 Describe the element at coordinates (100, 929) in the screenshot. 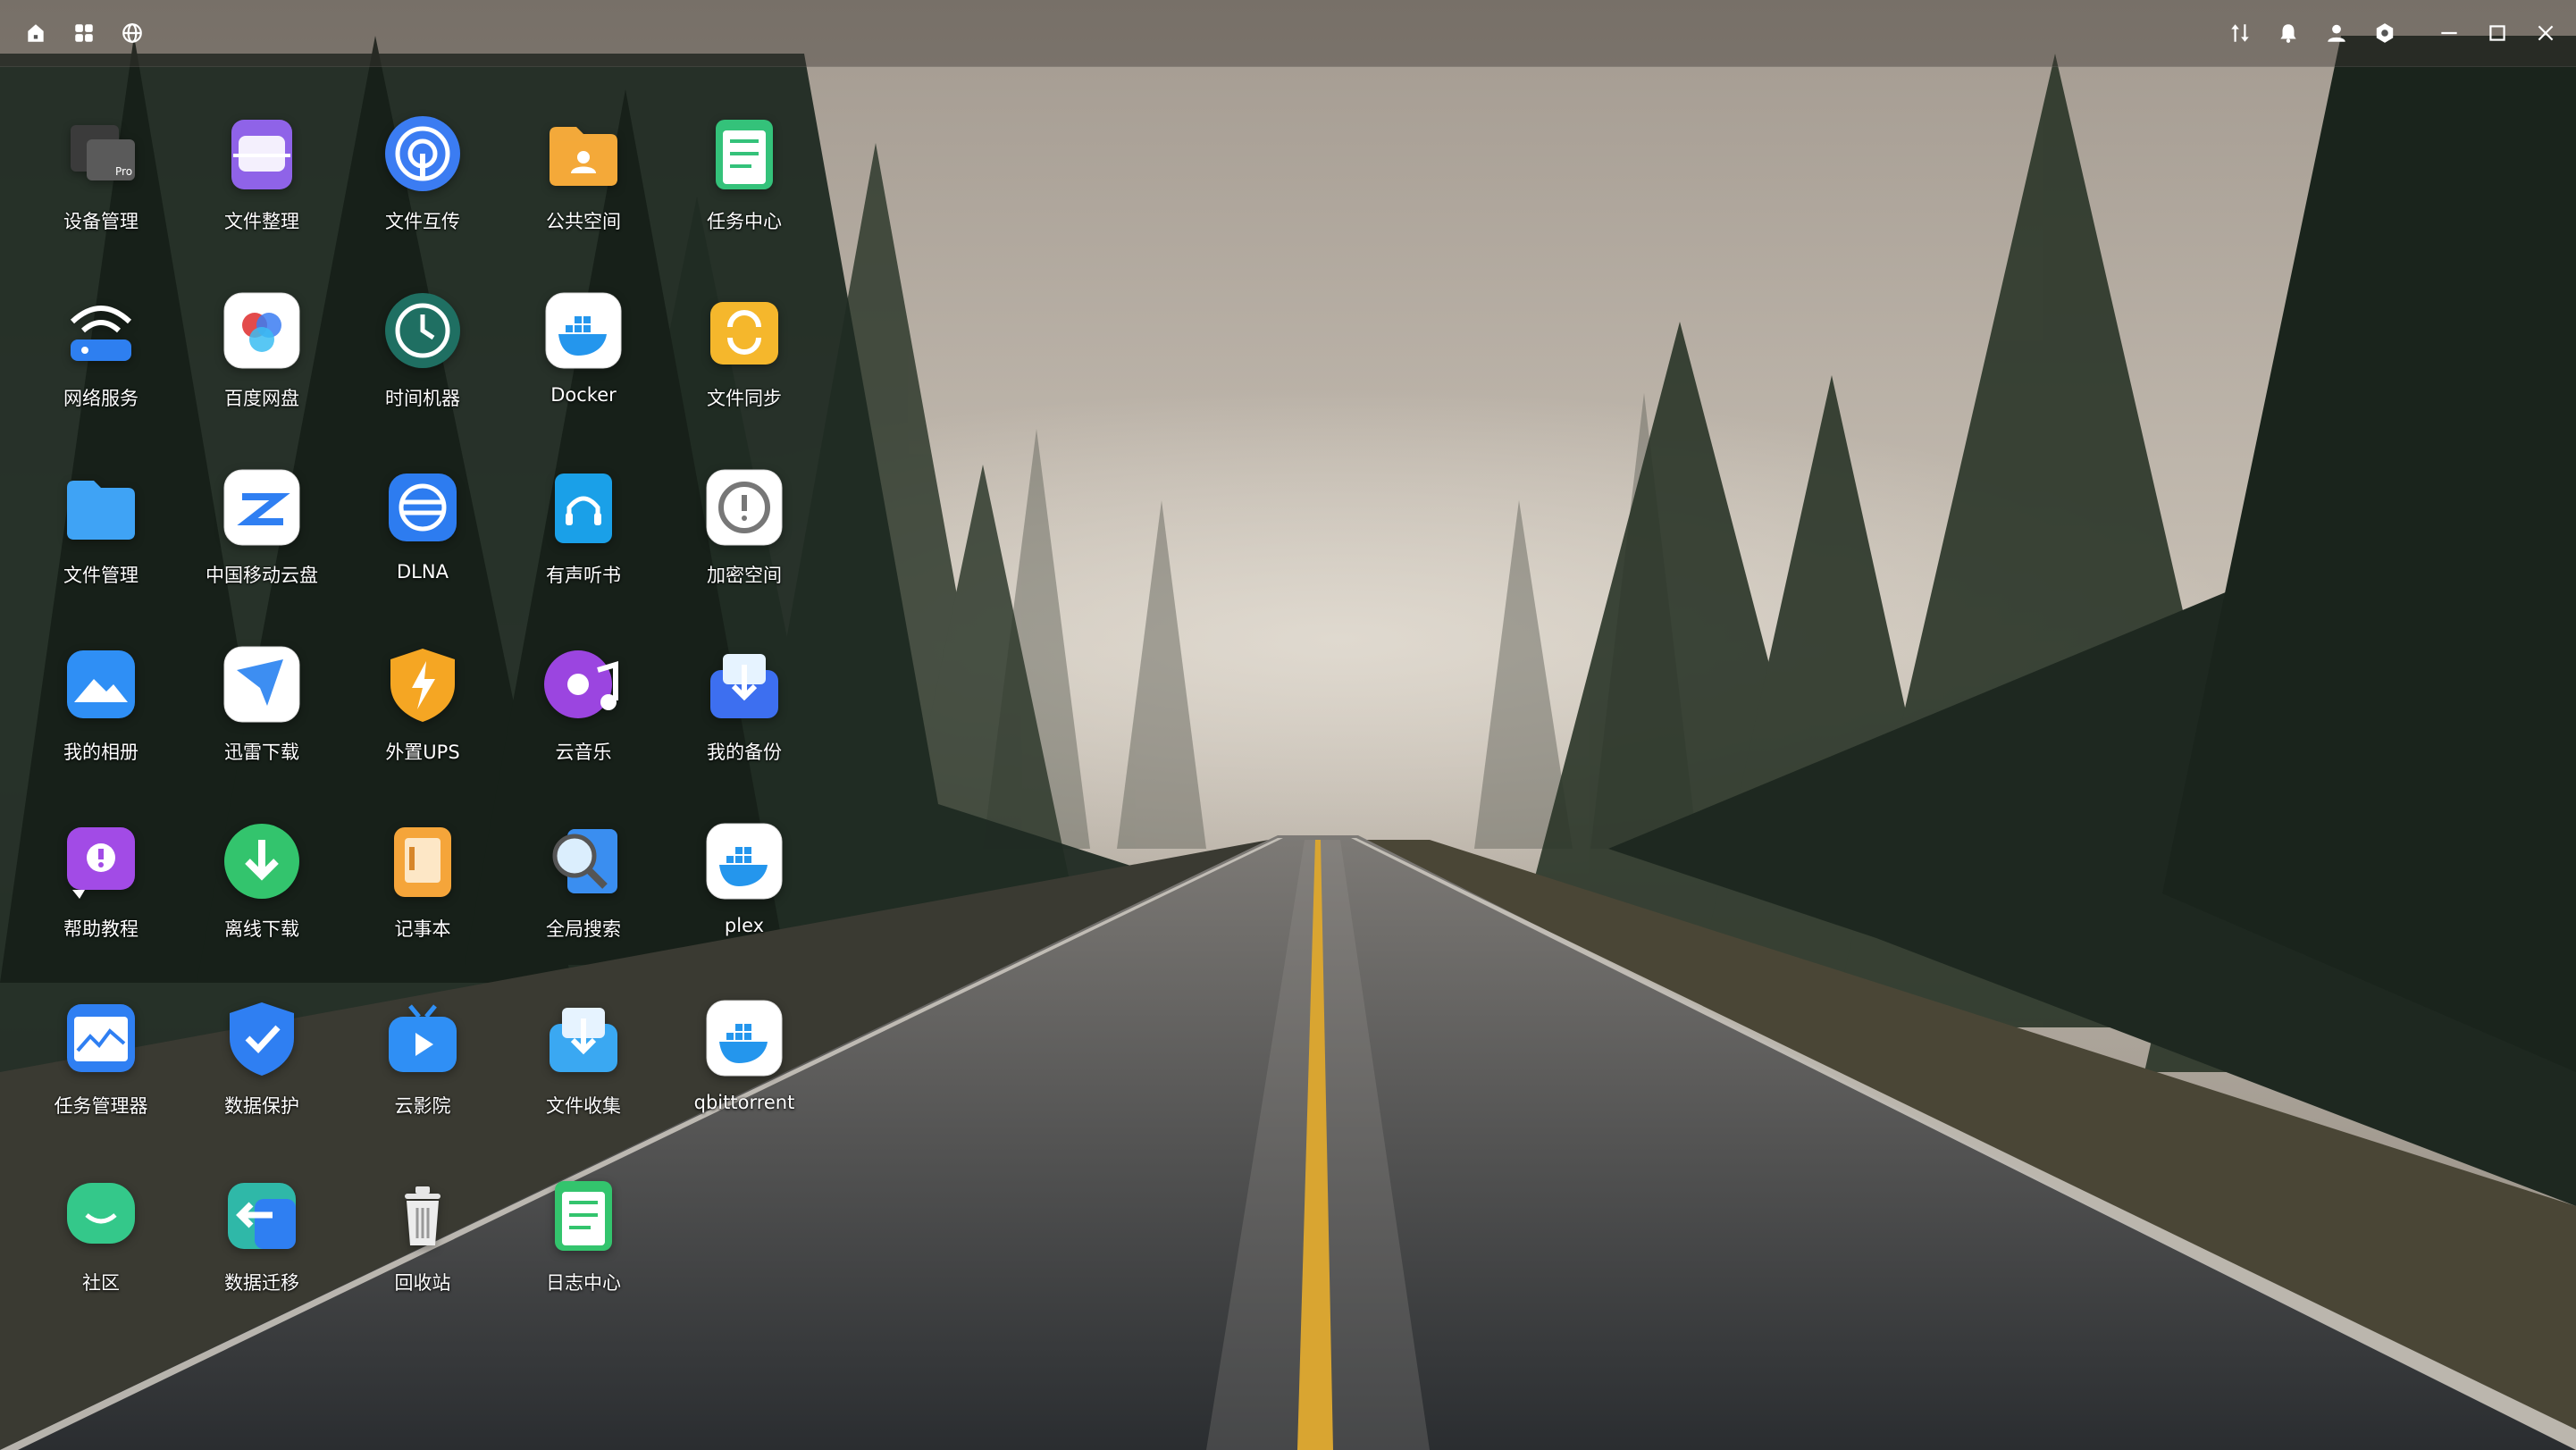

I see `app-label: 帮助教程` at that location.